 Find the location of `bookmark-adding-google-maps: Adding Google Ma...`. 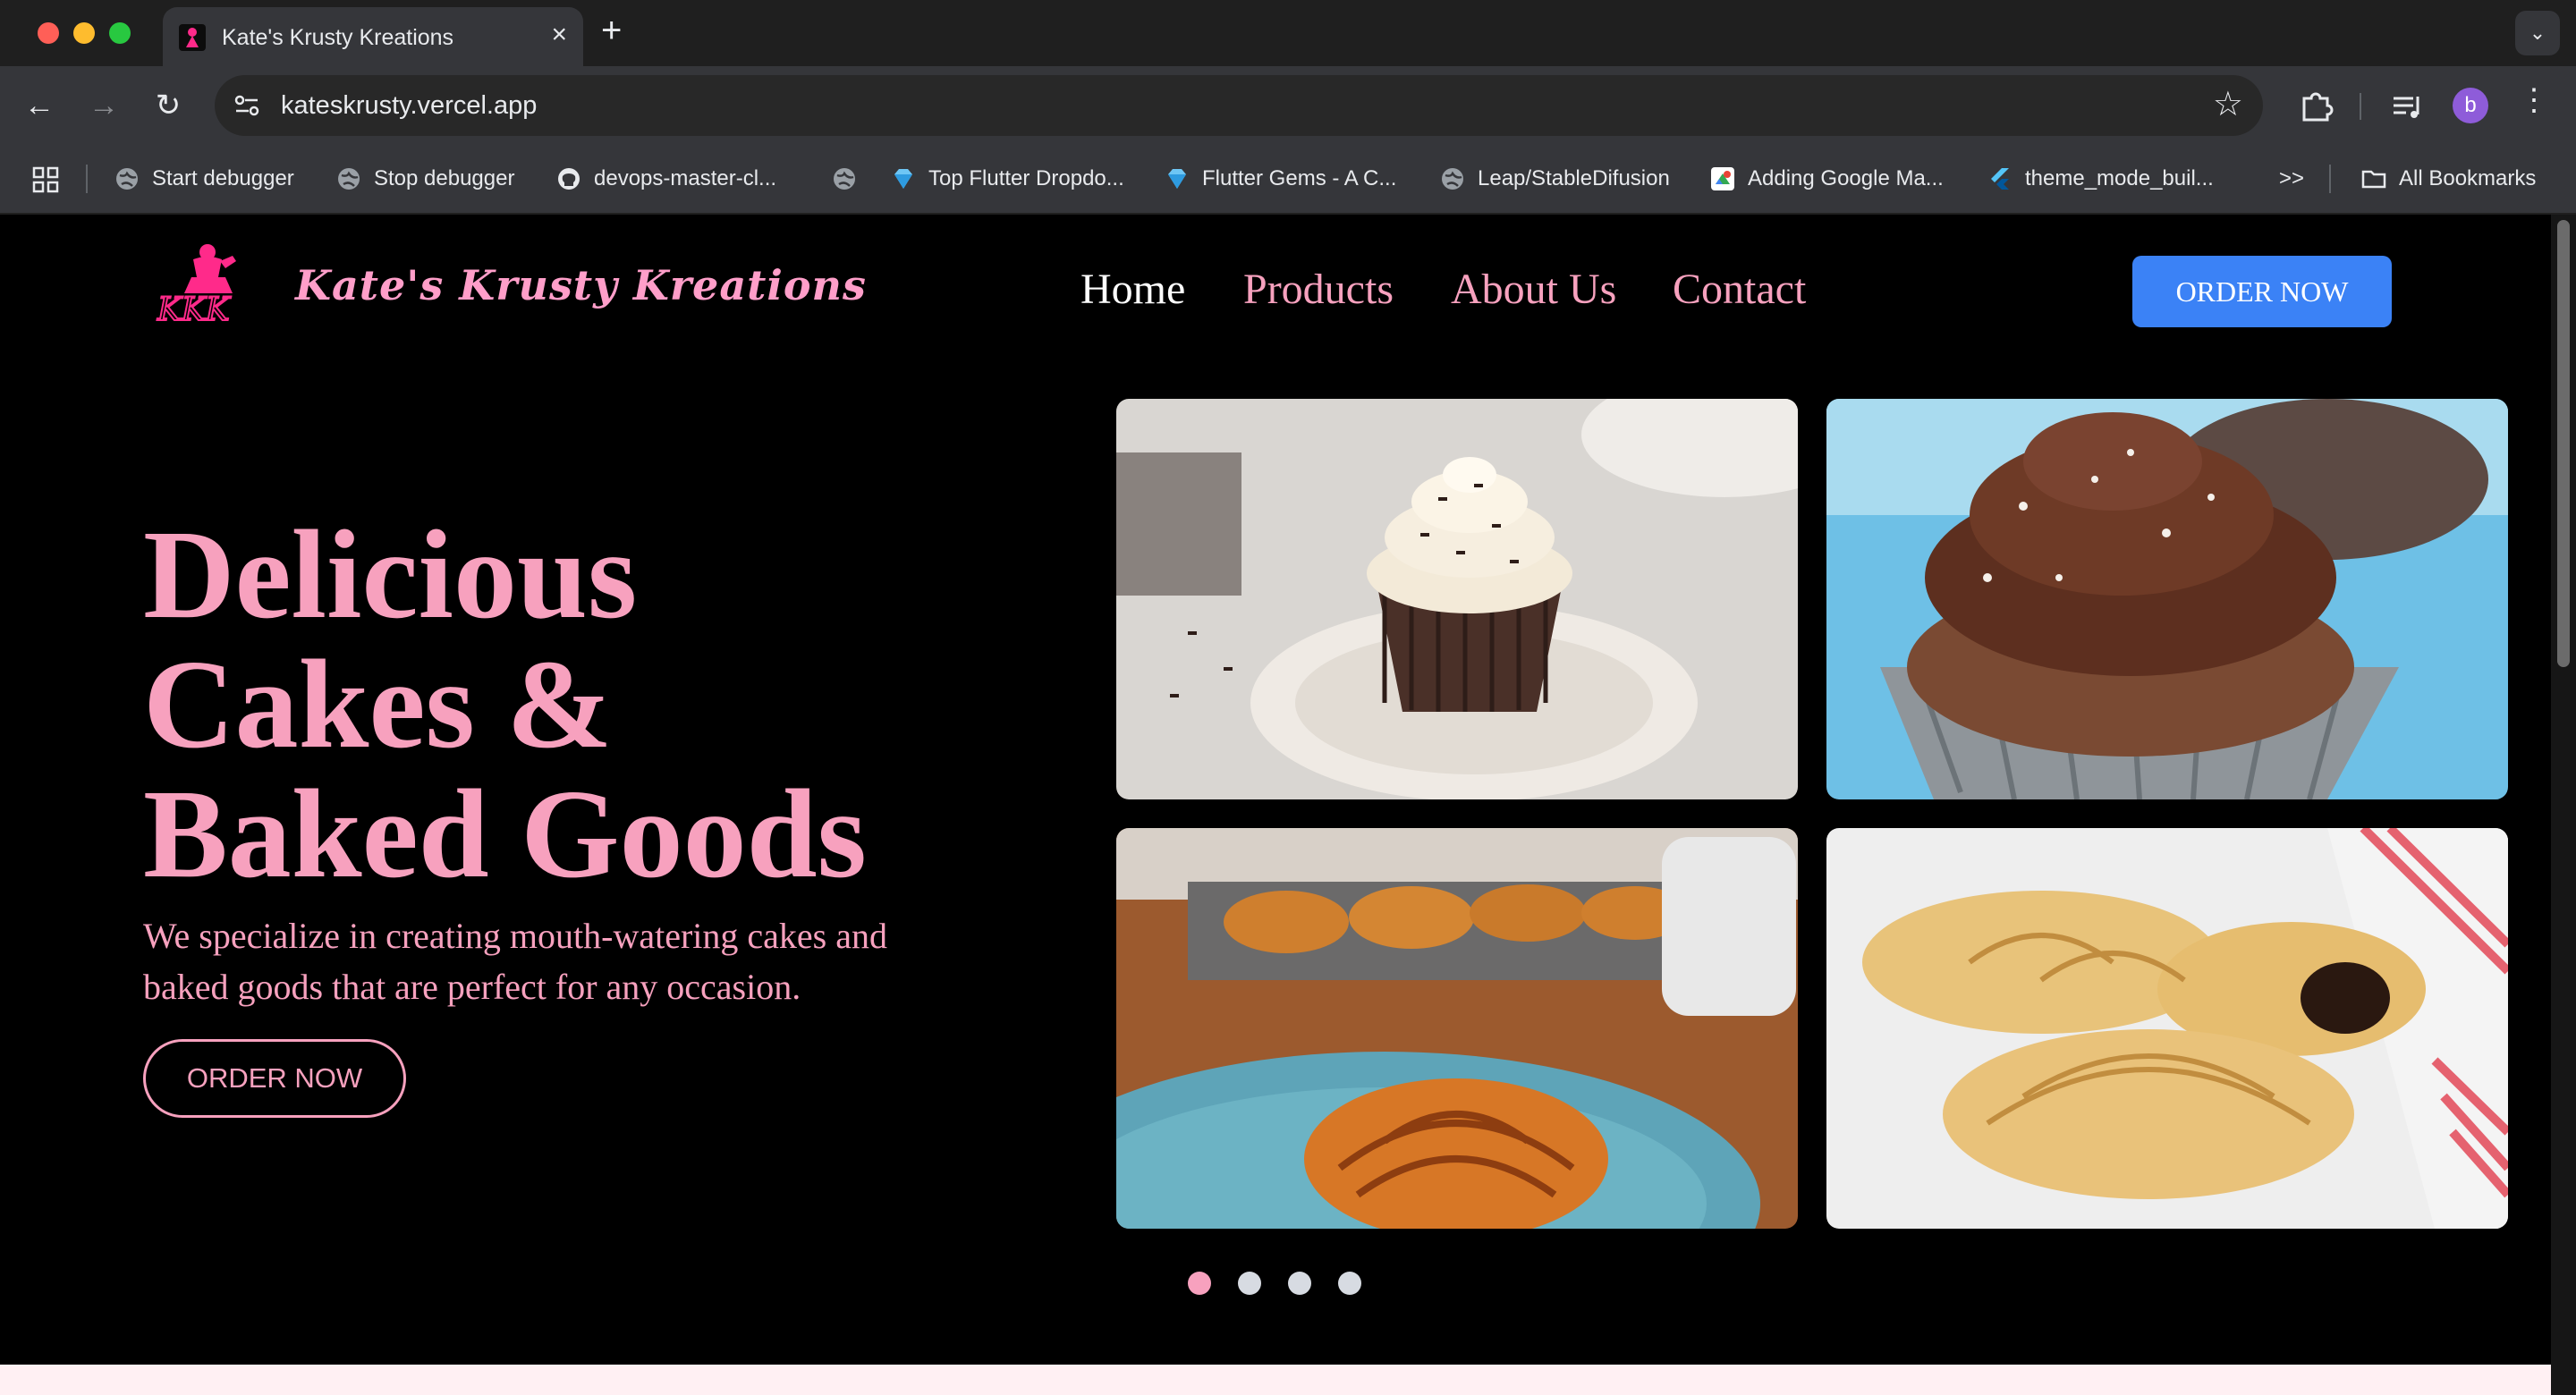

bookmark-adding-google-maps: Adding Google Ma... is located at coordinates (1827, 179).